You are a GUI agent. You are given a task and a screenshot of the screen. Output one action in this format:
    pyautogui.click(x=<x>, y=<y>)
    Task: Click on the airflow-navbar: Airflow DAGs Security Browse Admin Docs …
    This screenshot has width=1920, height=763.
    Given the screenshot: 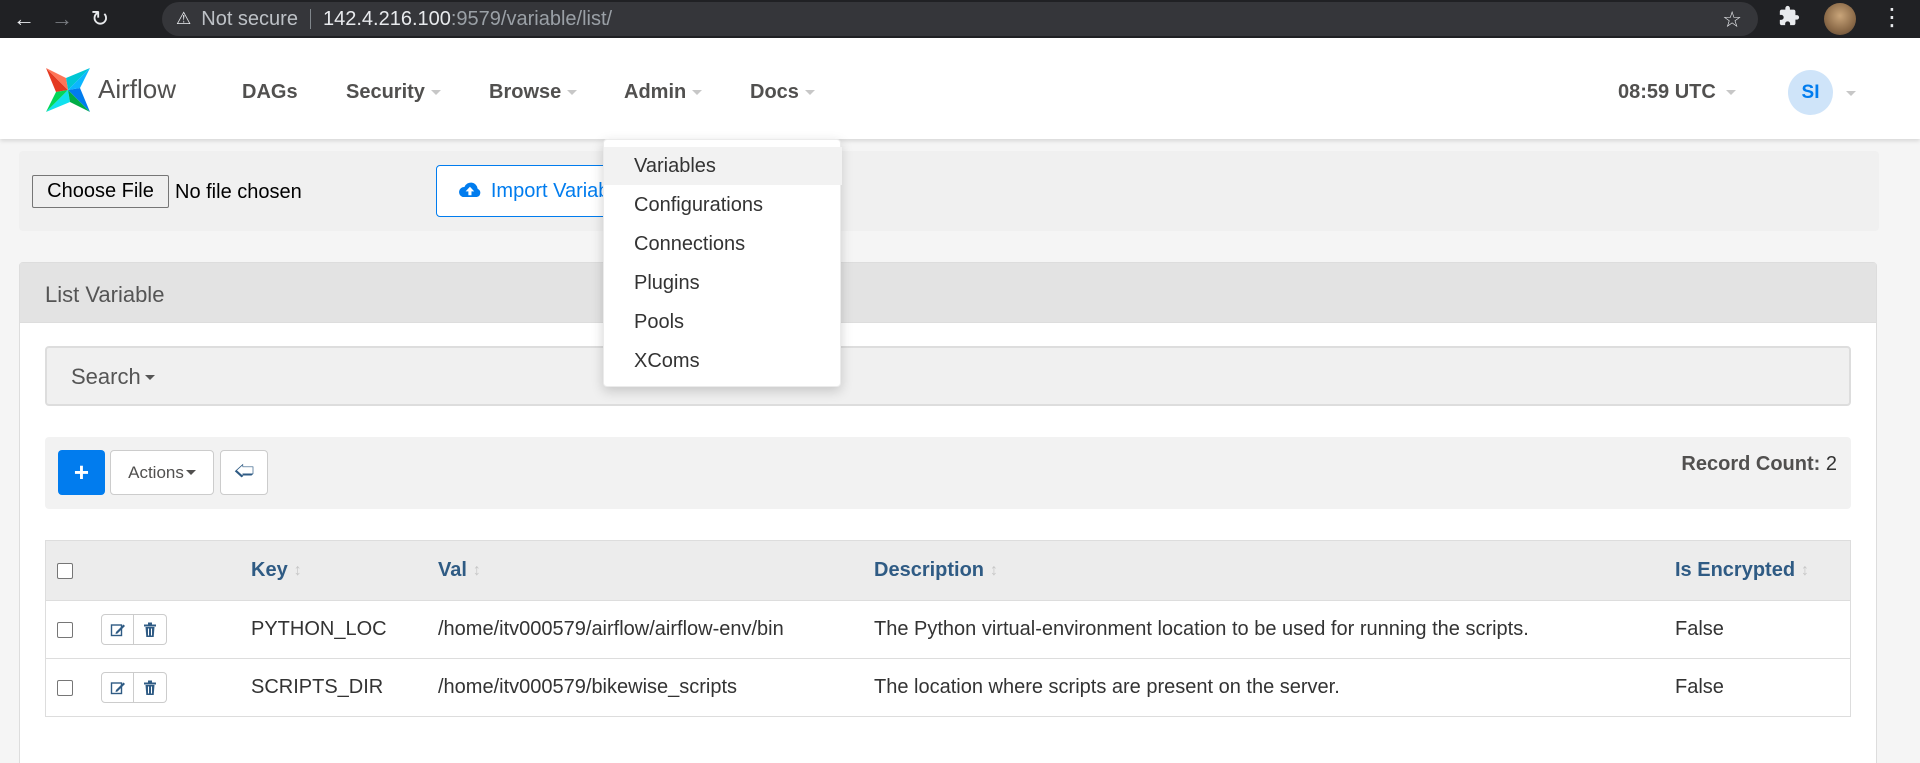 What is the action you would take?
    pyautogui.click(x=960, y=88)
    